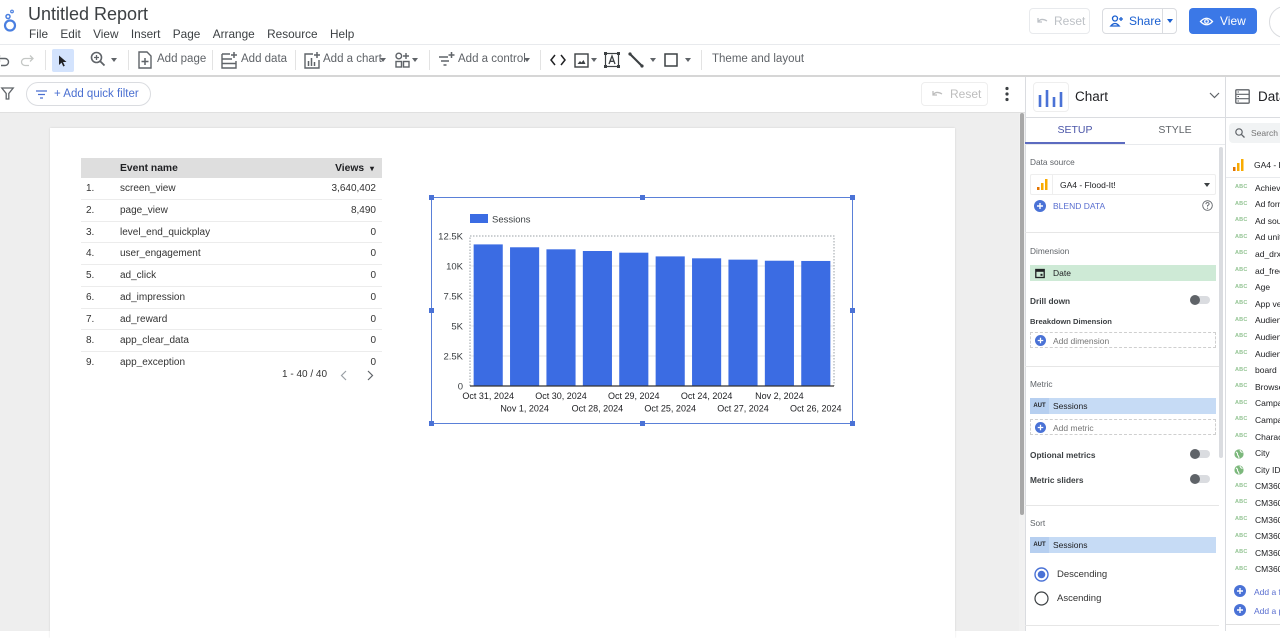 Image resolution: width=1280 pixels, height=638 pixels. I want to click on sort-chip-sessions: AUT Sessions, so click(1123, 545).